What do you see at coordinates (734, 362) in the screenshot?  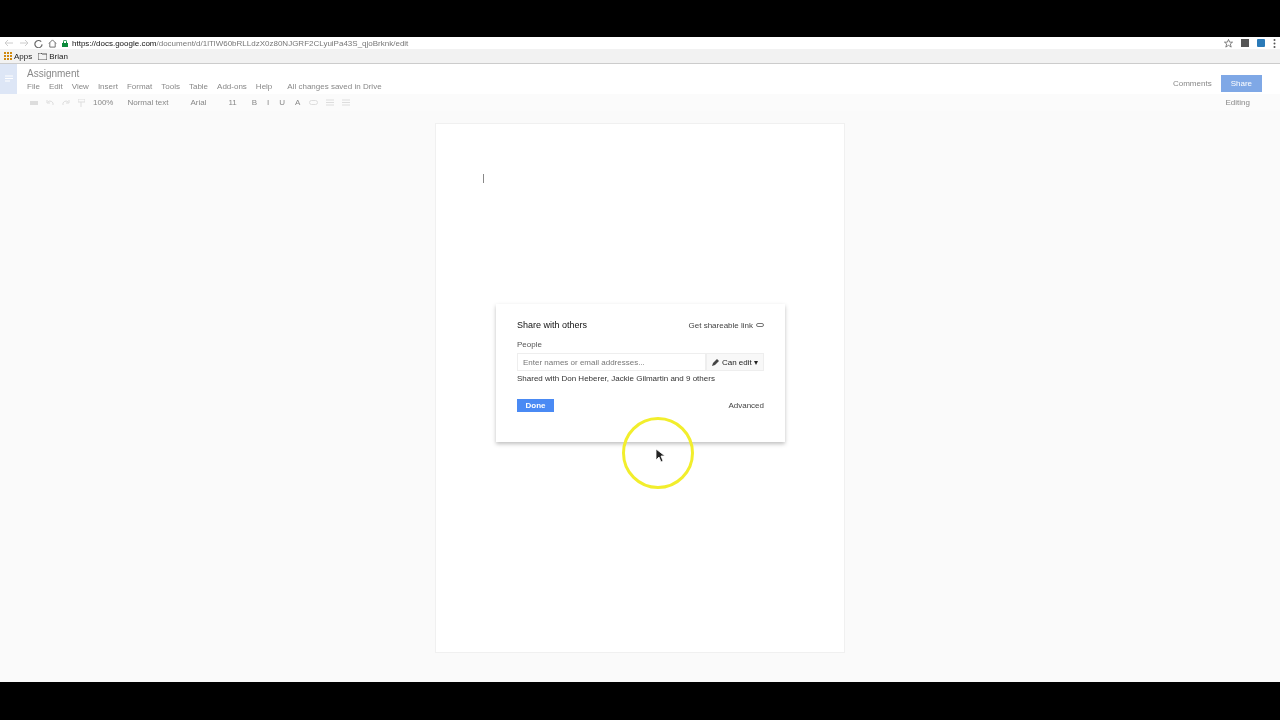 I see `permission-dropdown: Can edit ▾` at bounding box center [734, 362].